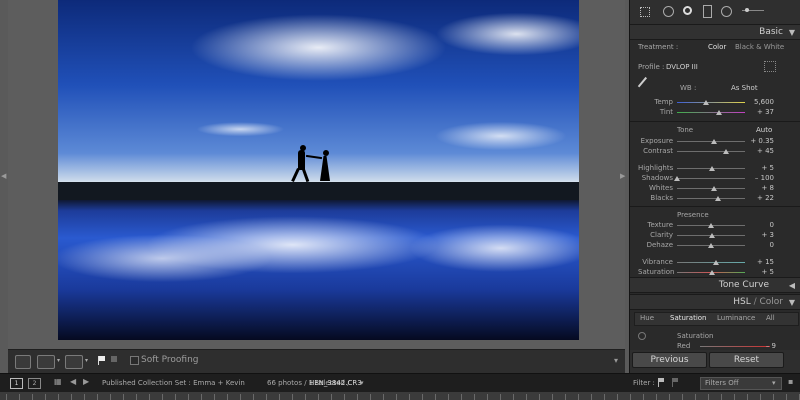  What do you see at coordinates (764, 130) in the screenshot?
I see `tone-auto-button: Auto` at bounding box center [764, 130].